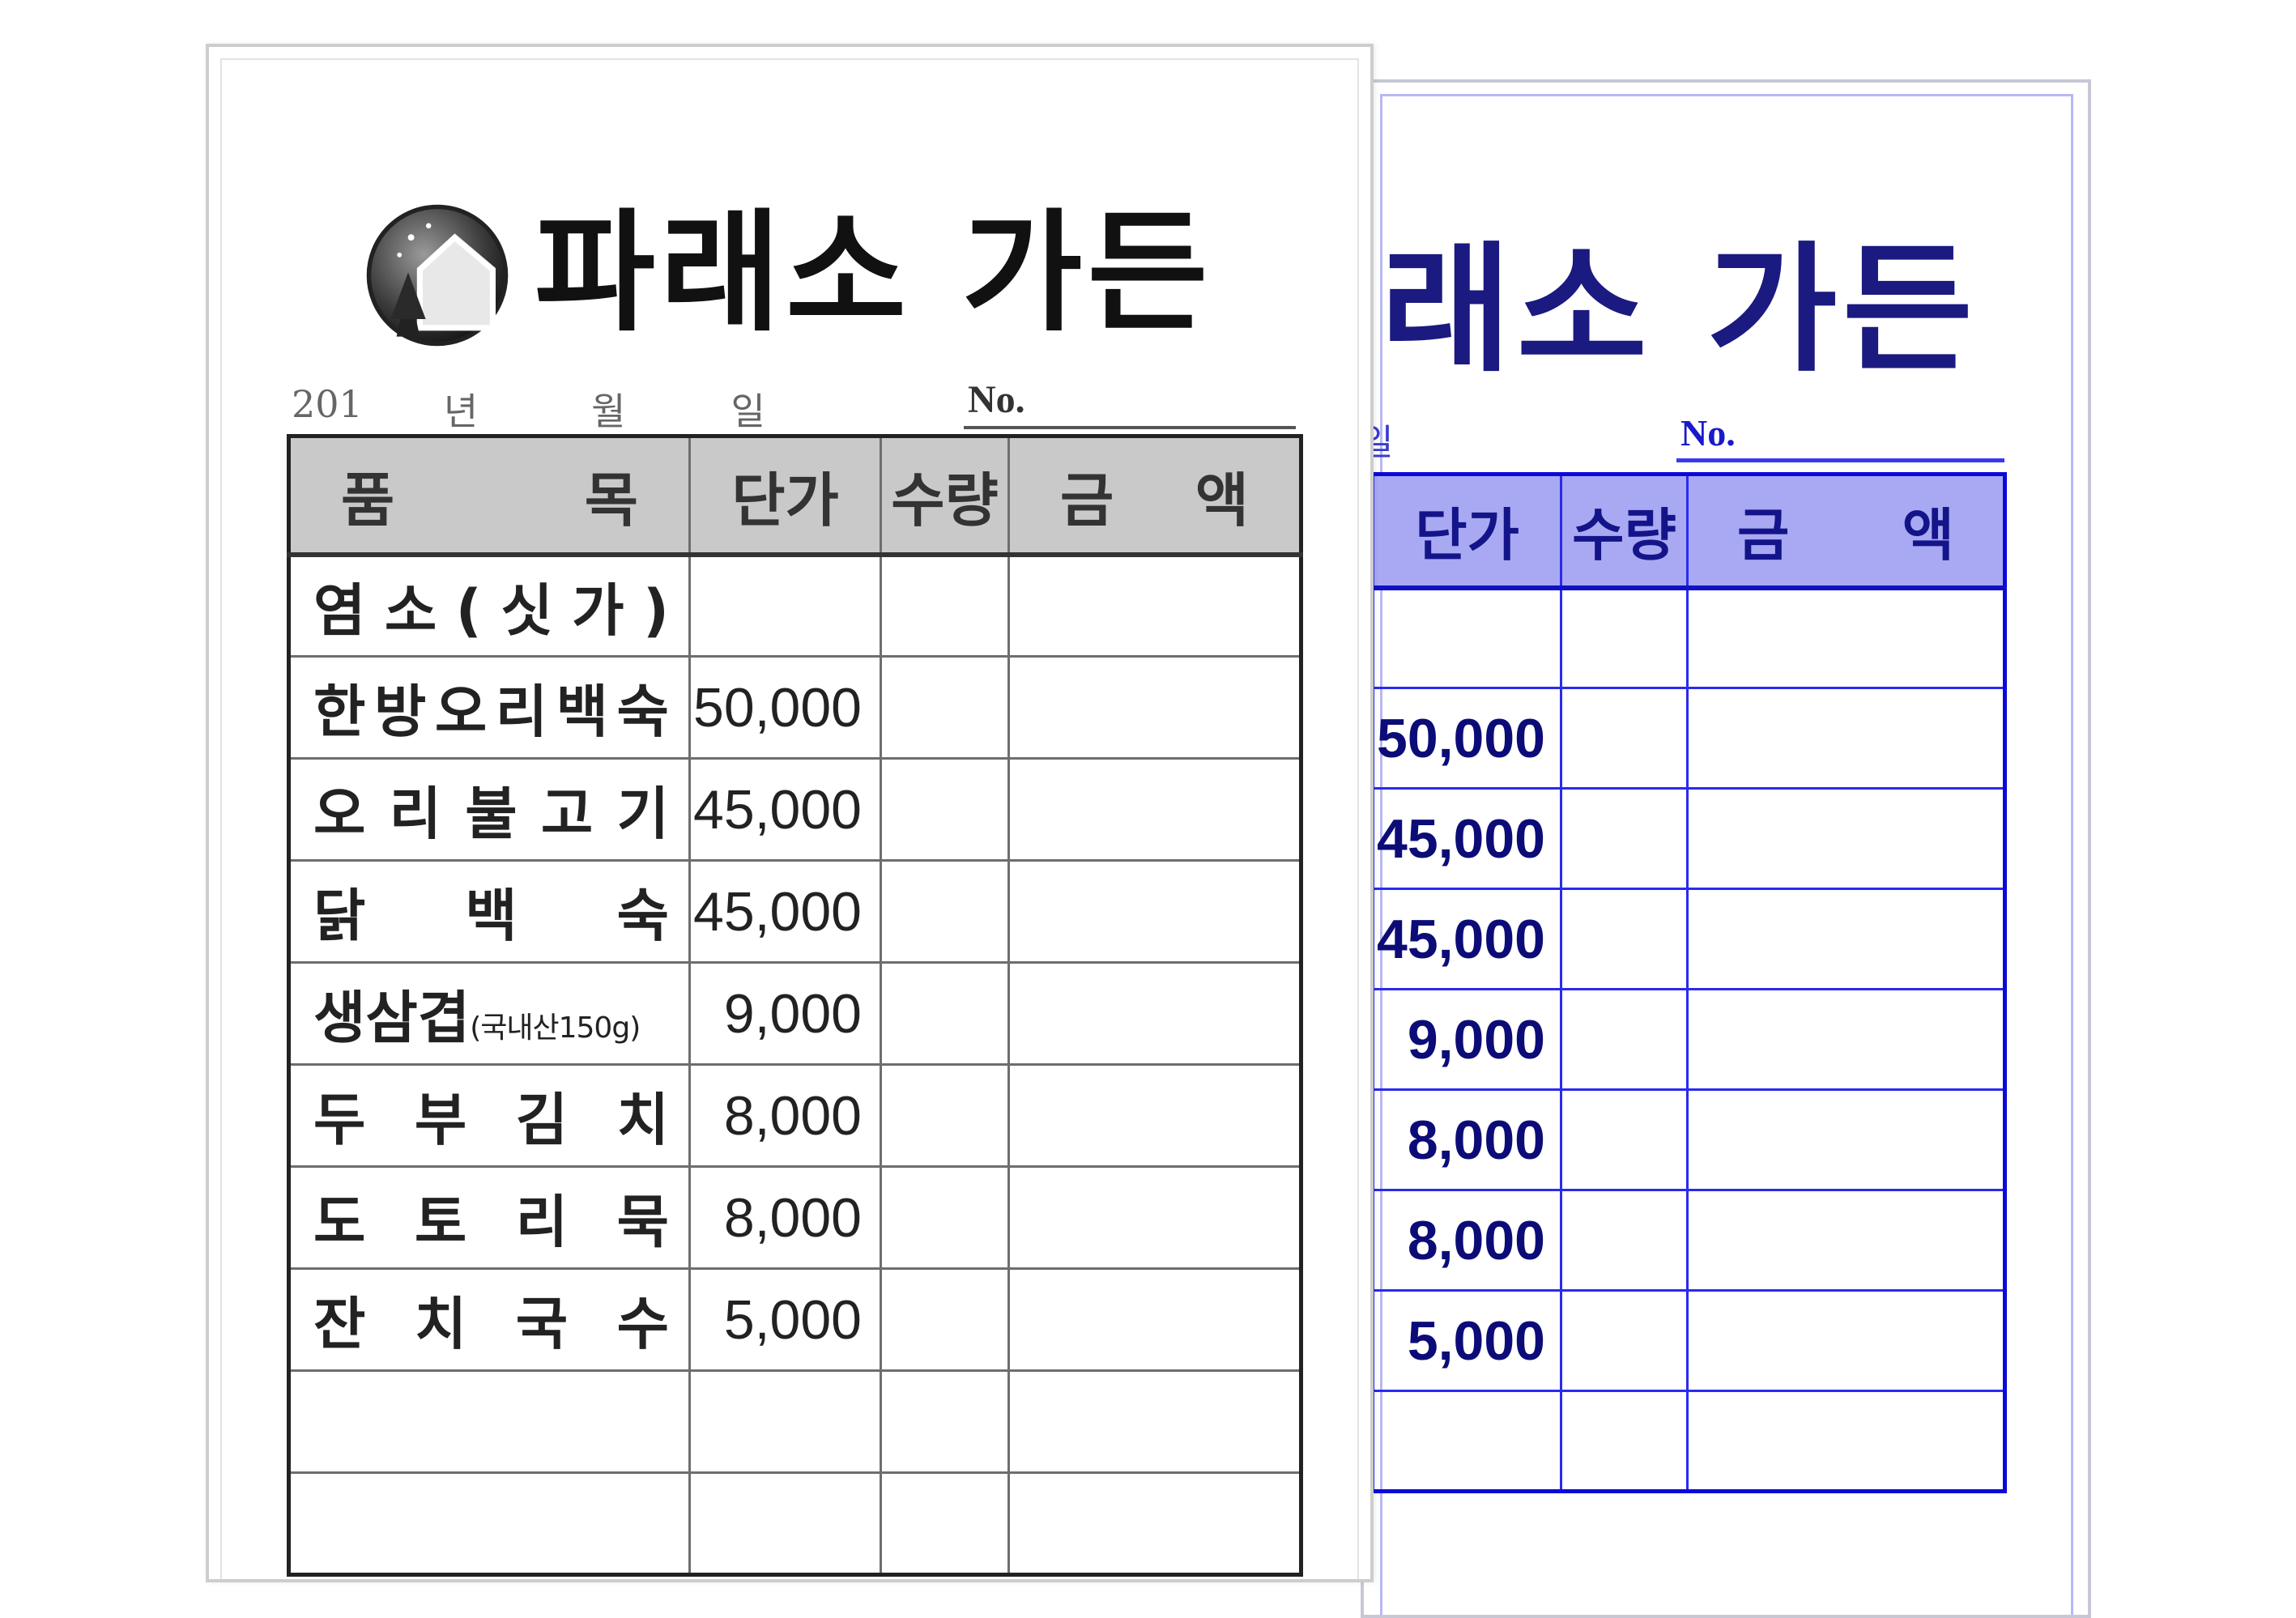 The image size is (2296, 1618). Describe the element at coordinates (785, 496) in the screenshot. I see `header-unit-price: 단가` at that location.